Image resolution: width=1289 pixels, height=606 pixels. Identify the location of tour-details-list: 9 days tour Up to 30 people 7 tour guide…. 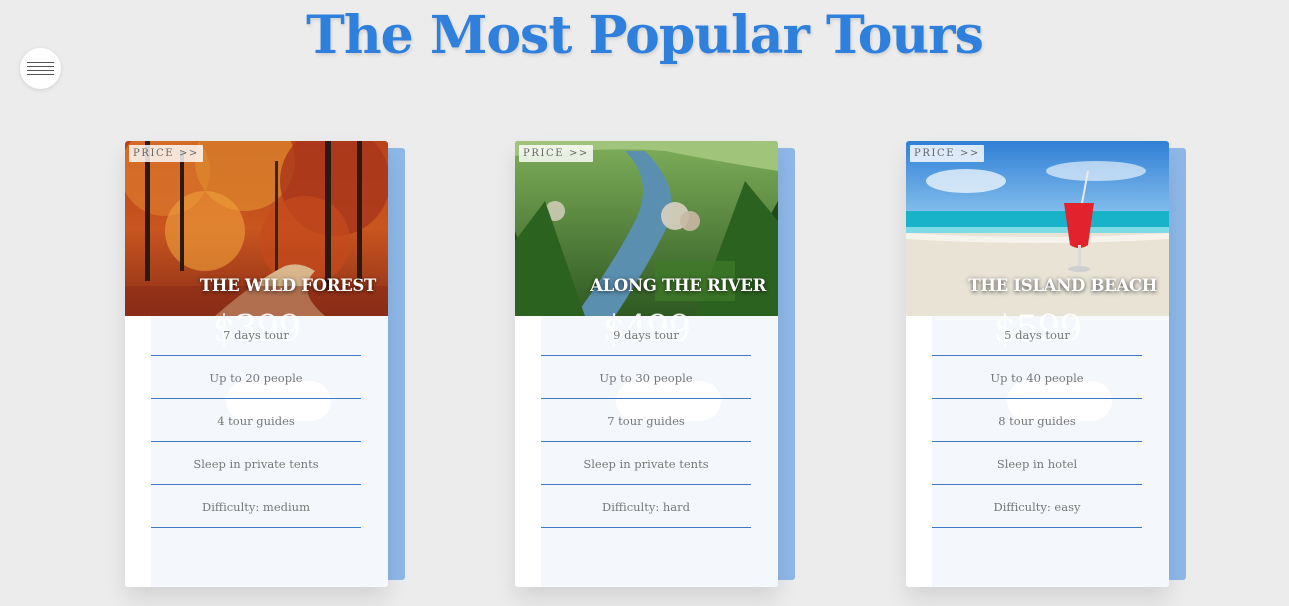
(646, 438).